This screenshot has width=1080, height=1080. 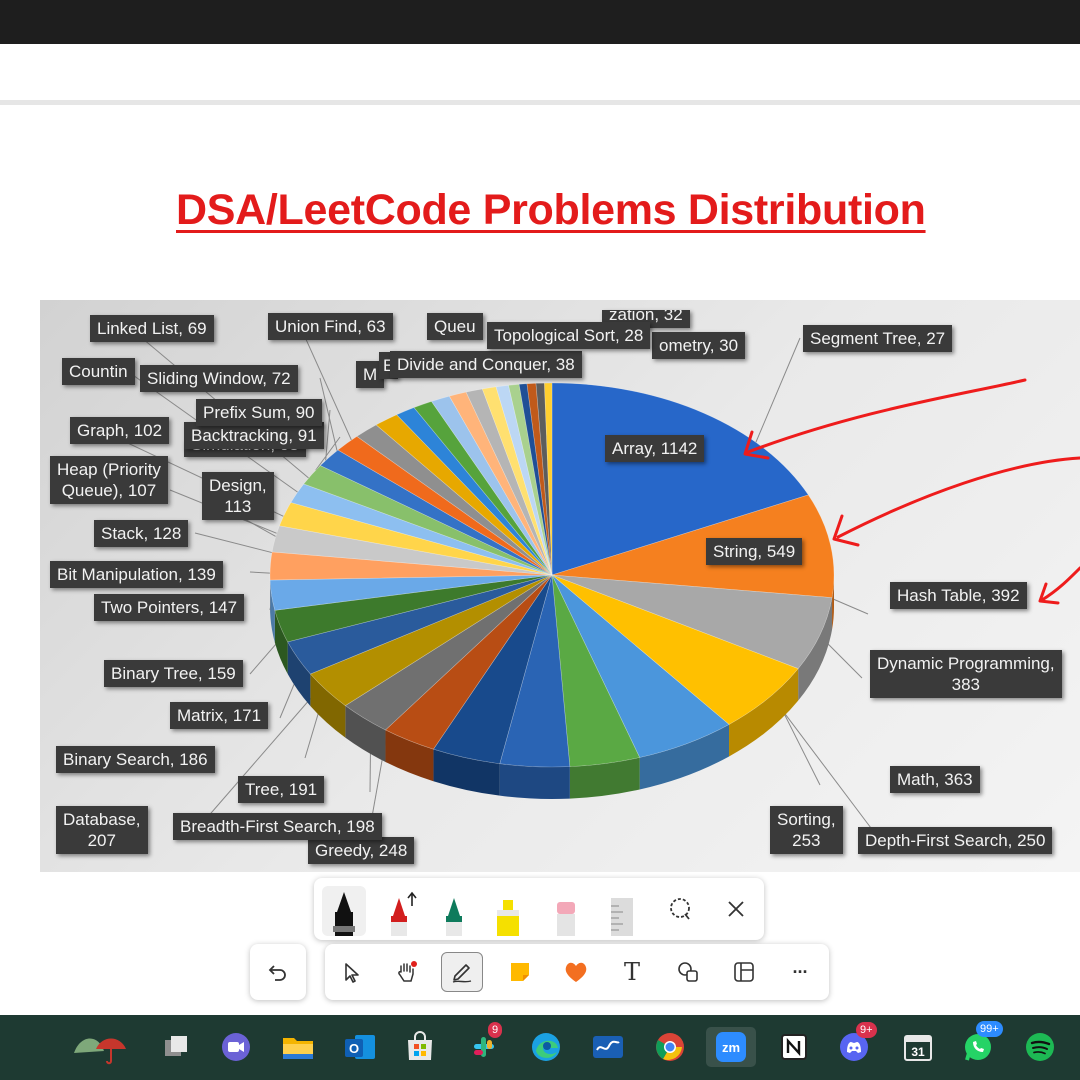 I want to click on discord-notification-badge: 9+, so click(x=866, y=1030).